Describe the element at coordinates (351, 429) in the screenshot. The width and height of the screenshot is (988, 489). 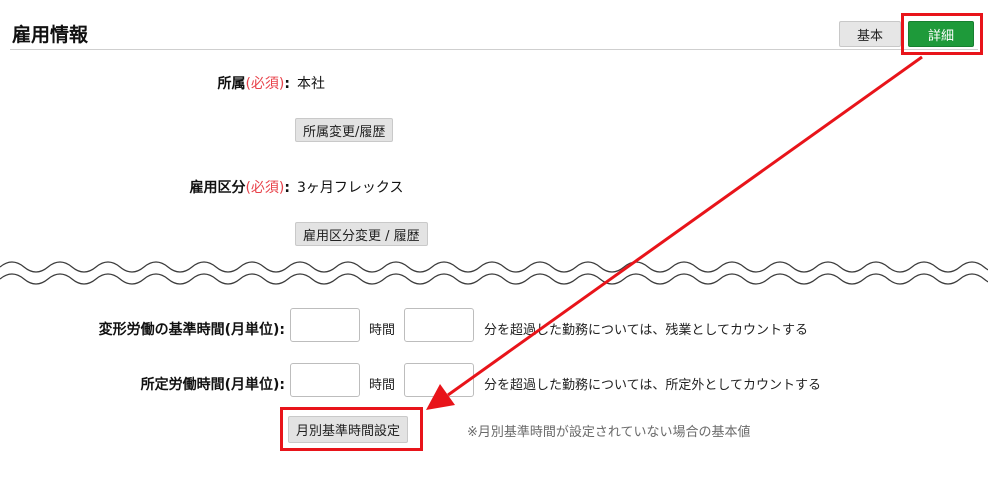
I see `highlight-box-monthly-setting` at that location.